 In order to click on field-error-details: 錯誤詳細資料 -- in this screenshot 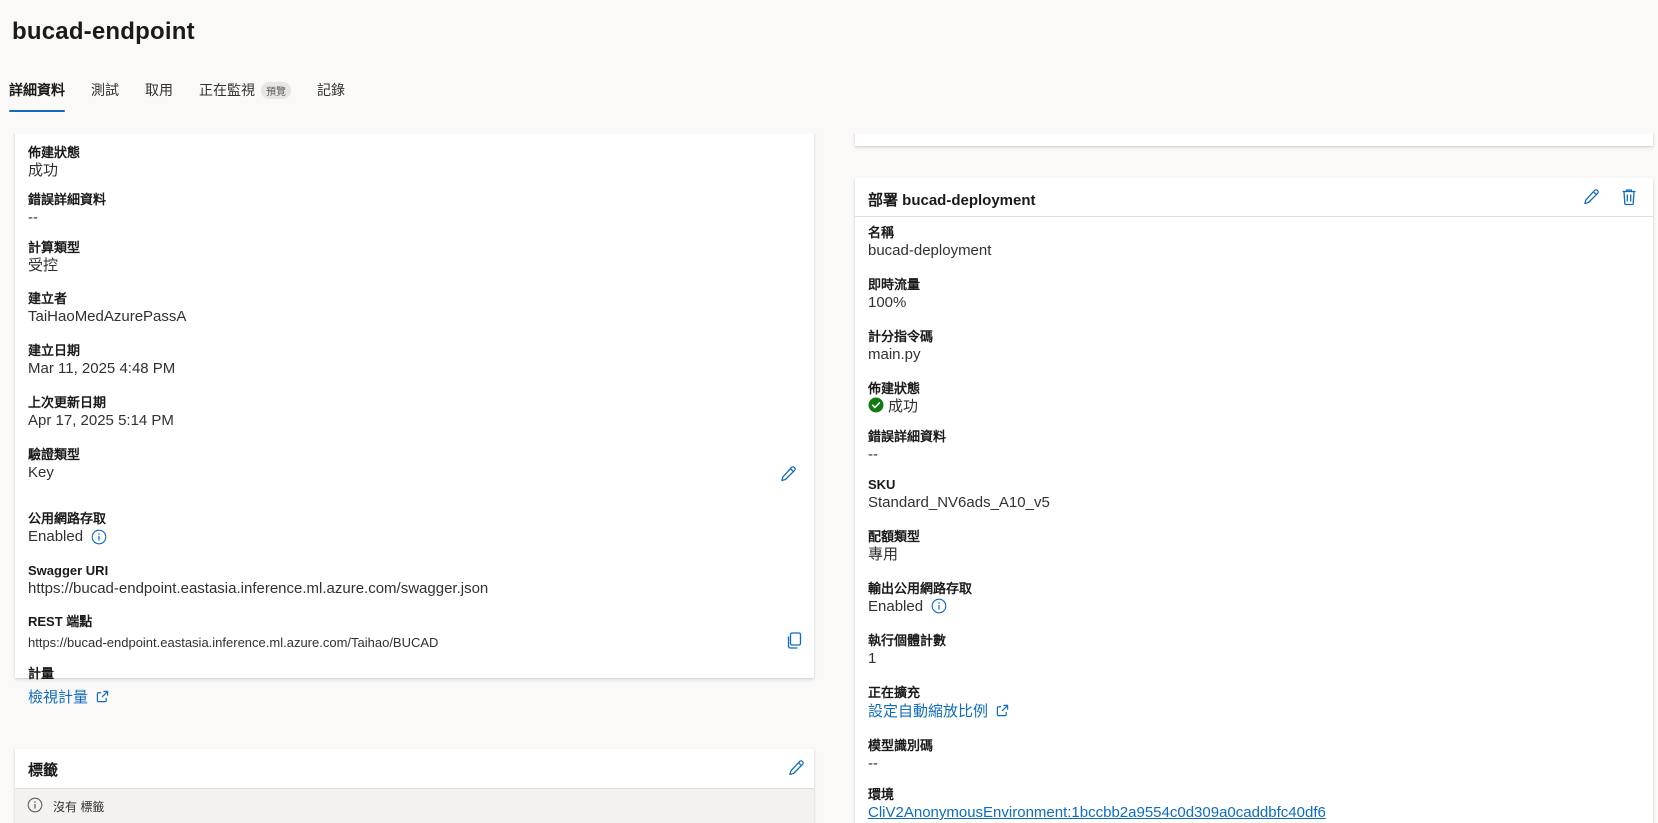, I will do `click(67, 209)`.